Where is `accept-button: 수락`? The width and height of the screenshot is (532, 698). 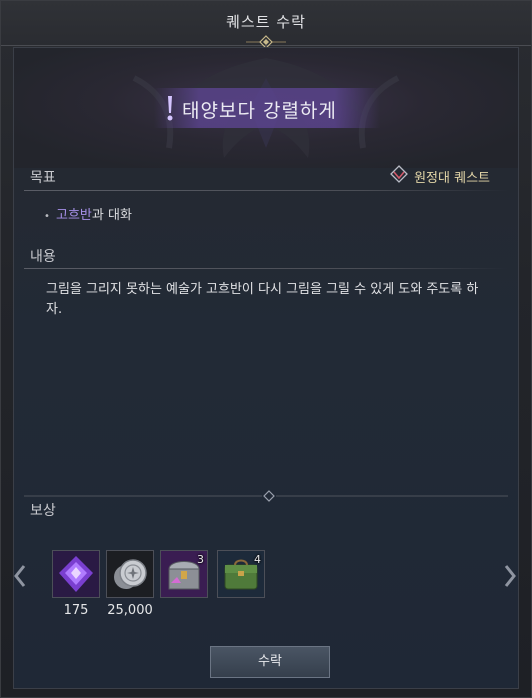 accept-button: 수락 is located at coordinates (270, 662).